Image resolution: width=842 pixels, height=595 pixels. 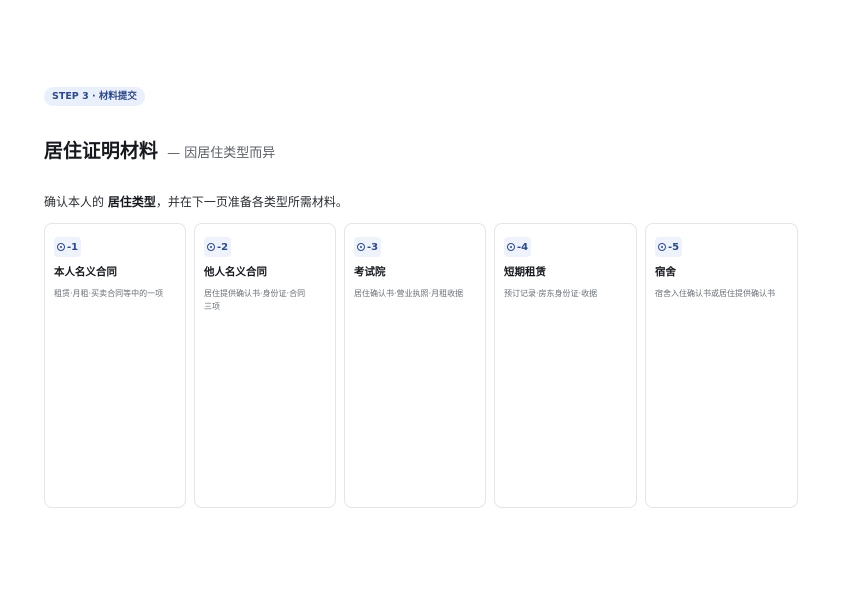 I want to click on card-code: -4, so click(x=518, y=247).